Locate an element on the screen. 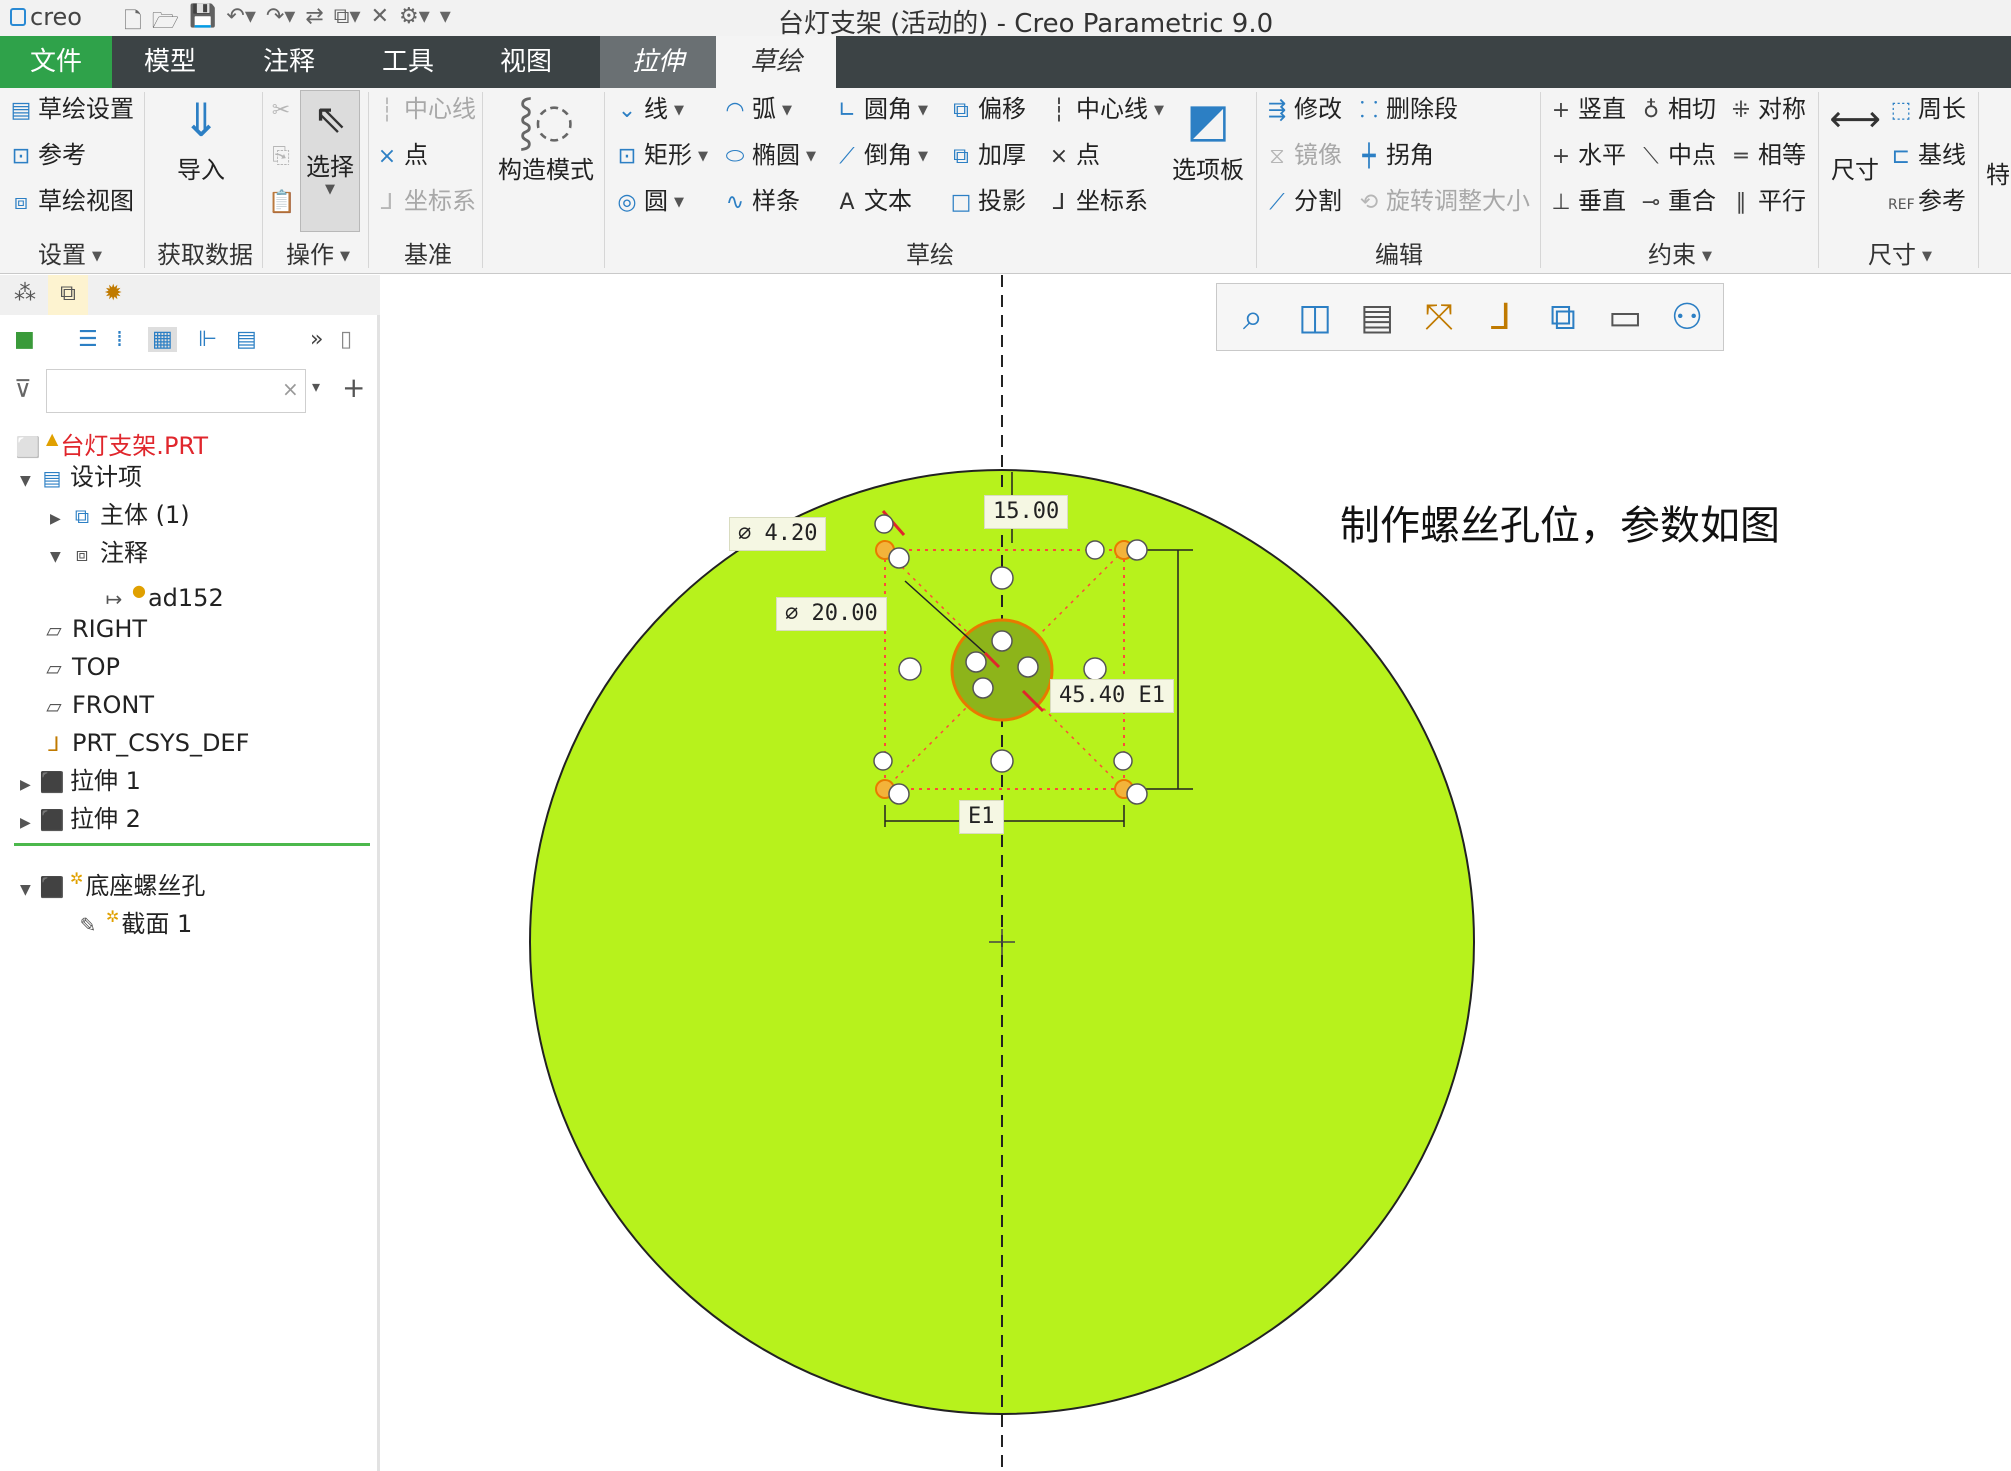 This screenshot has width=2011, height=1471. text-button: A 文本 is located at coordinates (873, 202).